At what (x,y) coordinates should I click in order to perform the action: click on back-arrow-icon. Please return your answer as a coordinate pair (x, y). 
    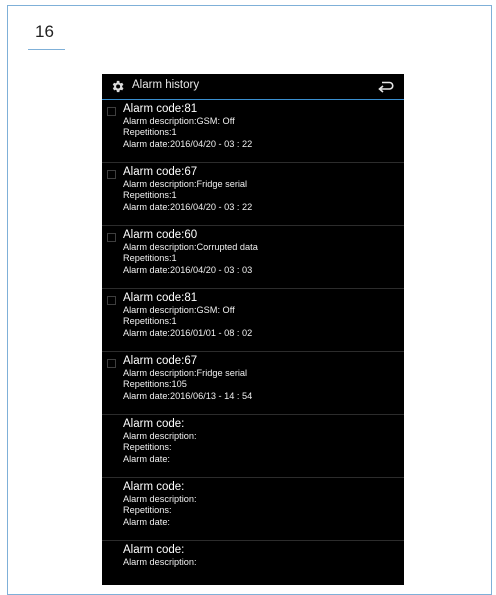
    Looking at the image, I should click on (386, 86).